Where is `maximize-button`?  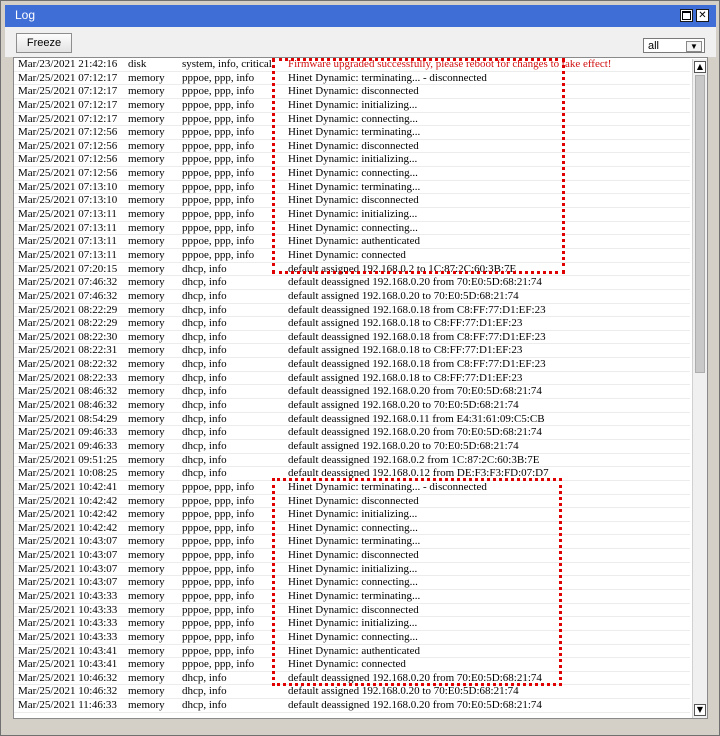 maximize-button is located at coordinates (686, 15).